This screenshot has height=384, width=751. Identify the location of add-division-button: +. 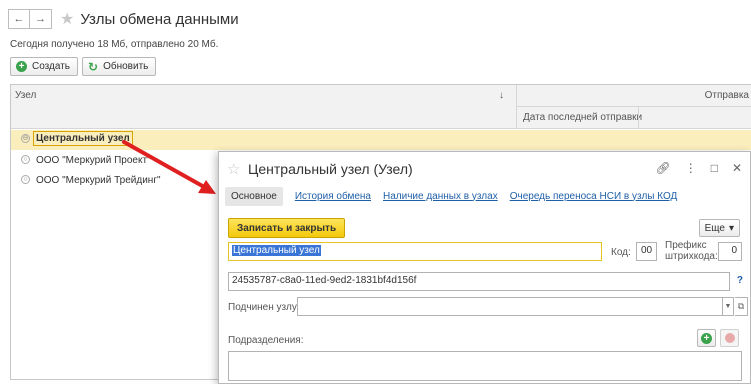
(706, 338).